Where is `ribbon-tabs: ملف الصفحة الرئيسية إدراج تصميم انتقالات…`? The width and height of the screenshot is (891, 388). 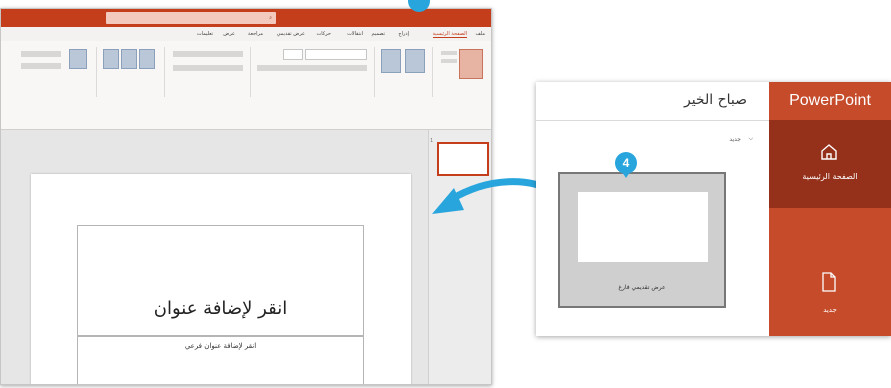 ribbon-tabs: ملف الصفحة الرئيسية إدراج تصميم انتقالات… is located at coordinates (246, 34).